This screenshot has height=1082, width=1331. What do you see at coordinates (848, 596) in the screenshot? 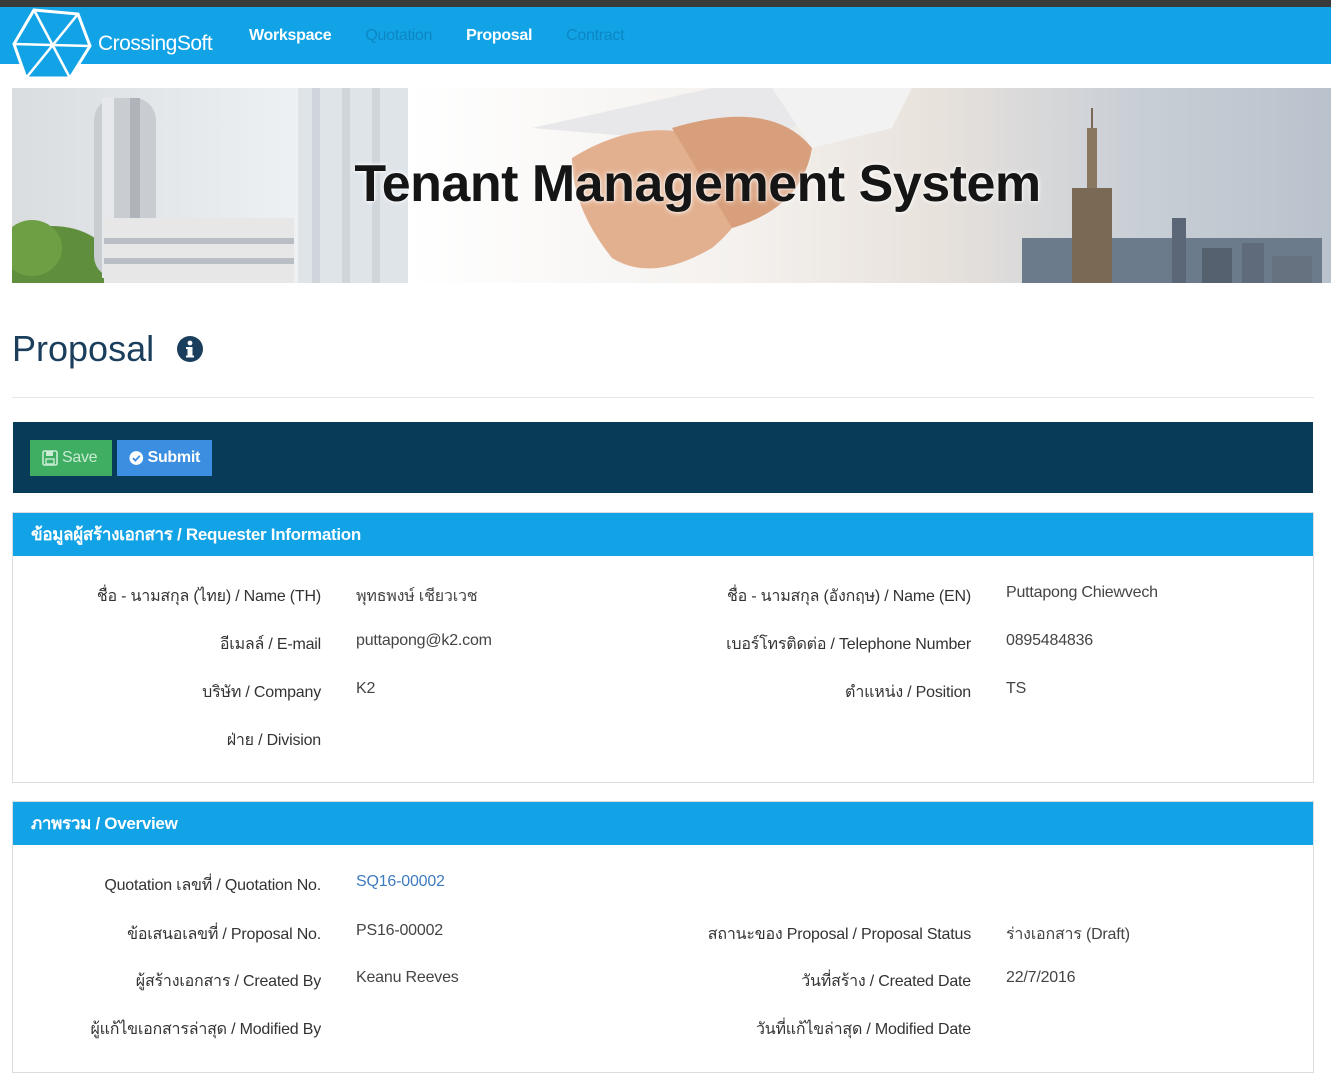
I see `name-en-label: ชื่อ - นามสกุล (อังกฤษ) / Name (EN)` at bounding box center [848, 596].